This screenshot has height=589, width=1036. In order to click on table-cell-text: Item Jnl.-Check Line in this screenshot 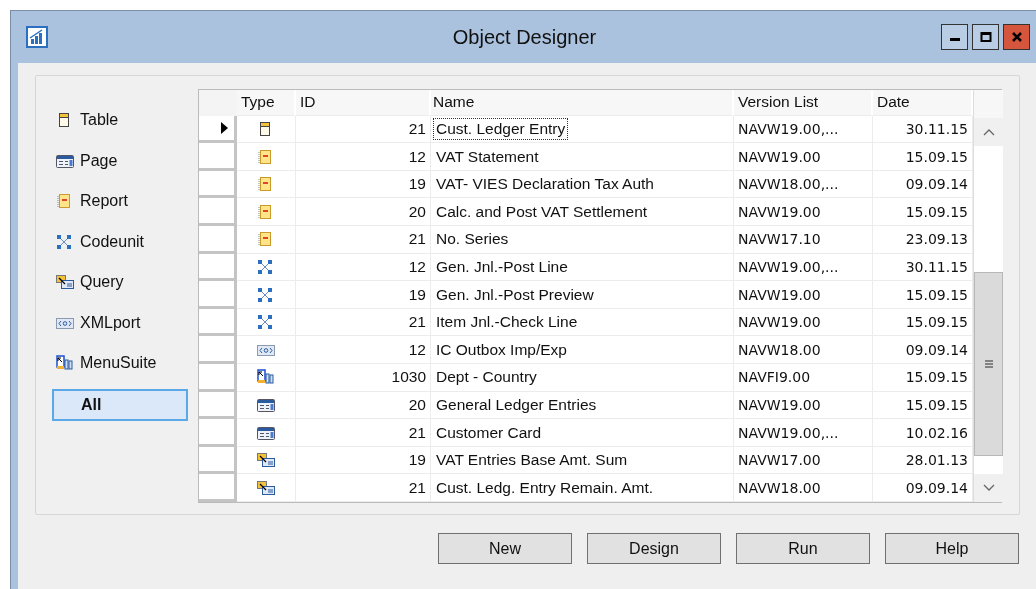, I will do `click(507, 322)`.